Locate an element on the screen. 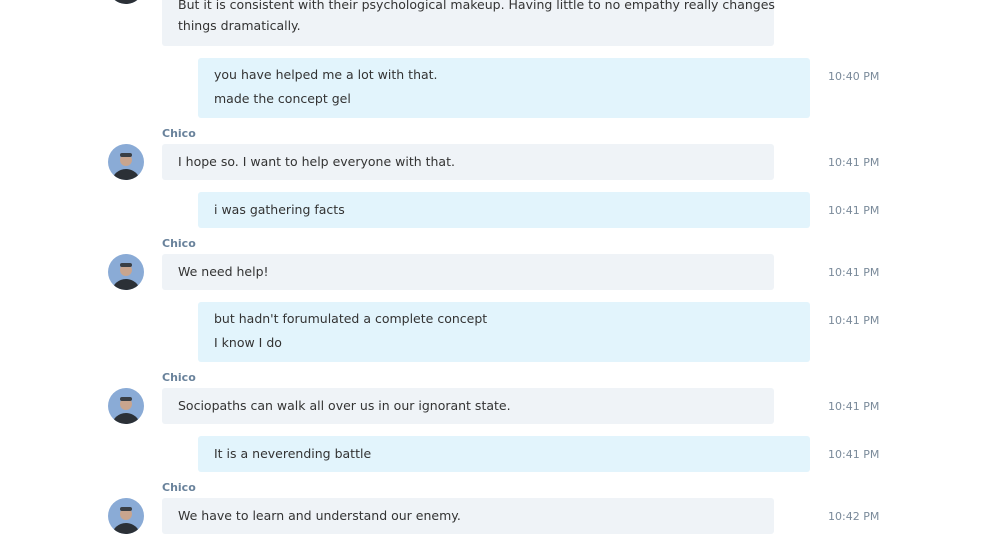 The height and width of the screenshot is (538, 983). message-bubble-outgoing: It is a neverending battle is located at coordinates (504, 454).